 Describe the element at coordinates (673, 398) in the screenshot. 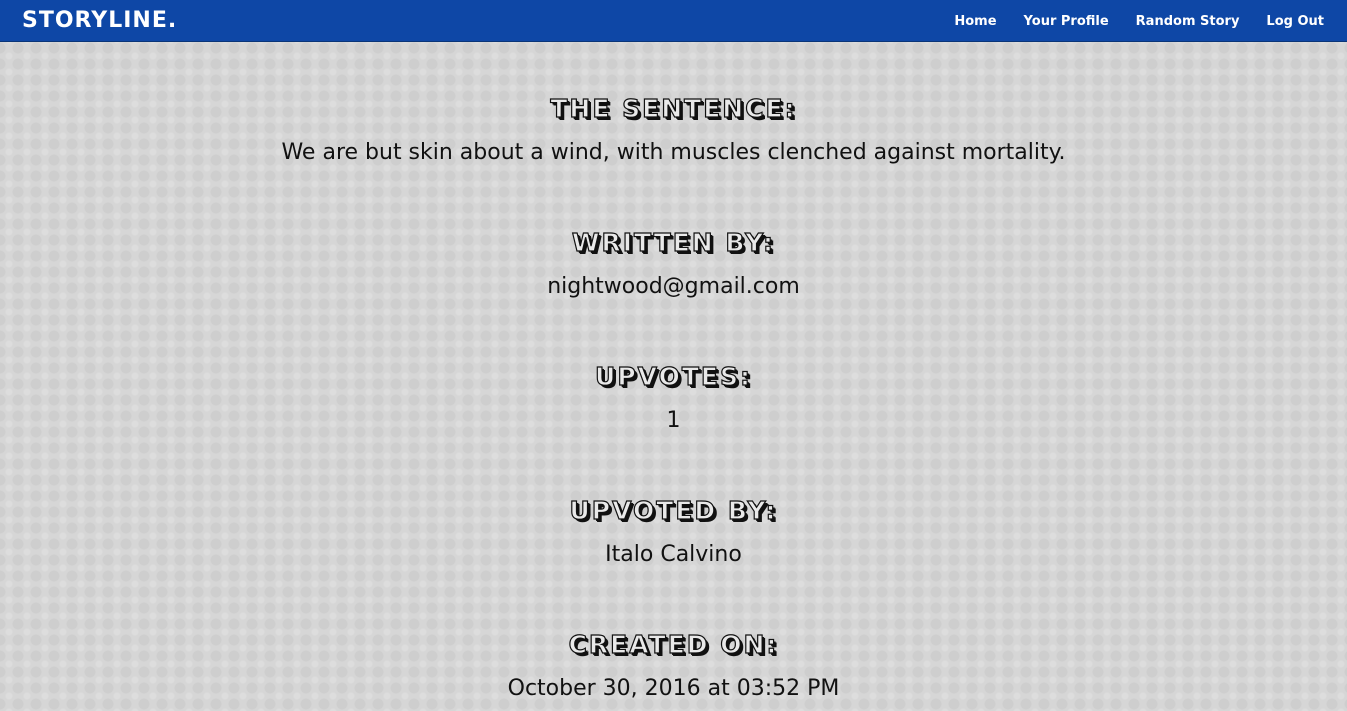

I see `upvotes-section: Upvotes: 1` at that location.